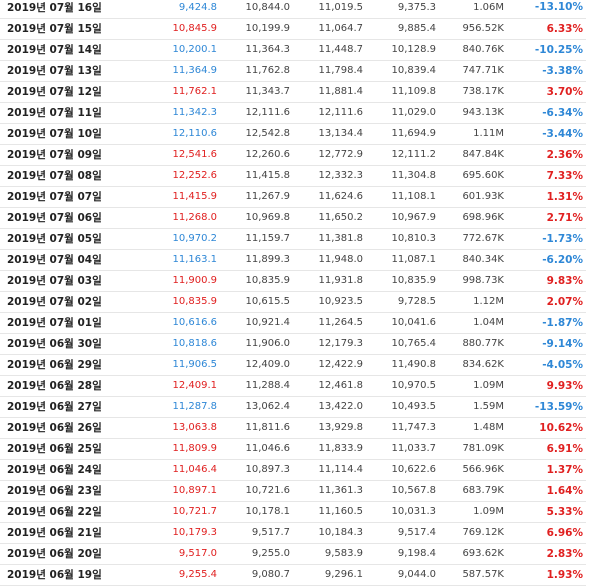 The image size is (606, 586). Describe the element at coordinates (267, 406) in the screenshot. I see `open-price-cell: 13,062.4` at that location.